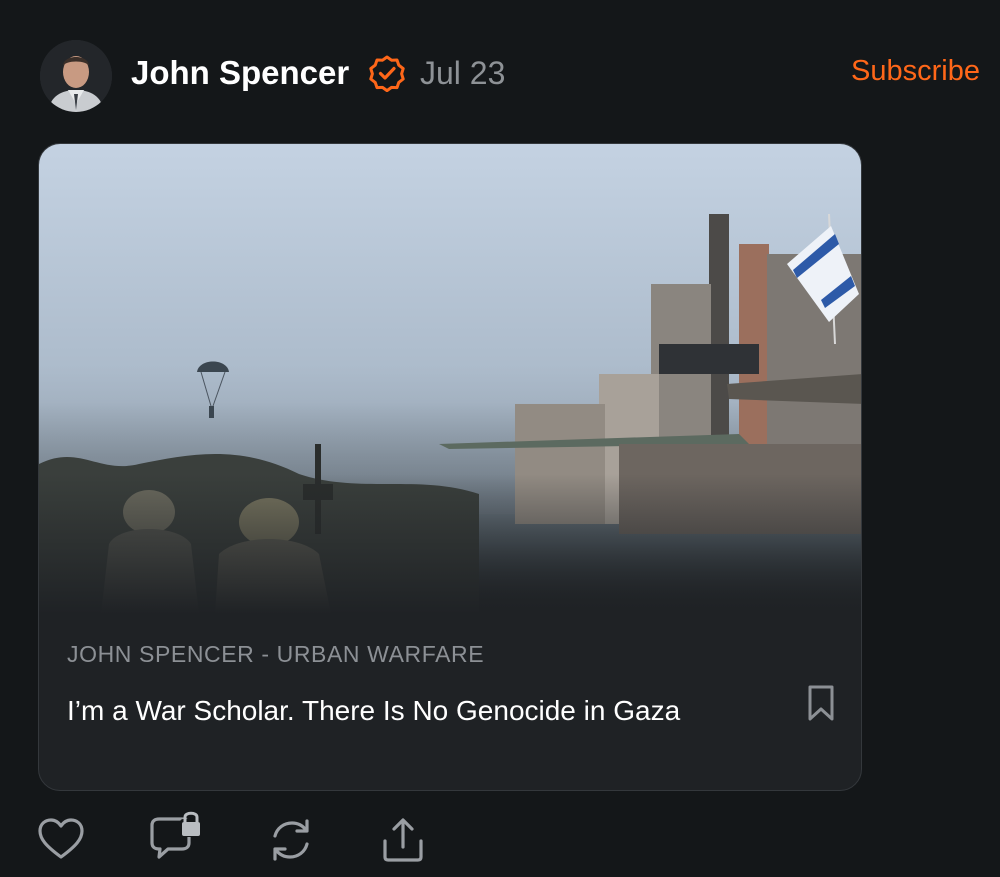 The height and width of the screenshot is (877, 1000). I want to click on avatar, so click(76, 76).